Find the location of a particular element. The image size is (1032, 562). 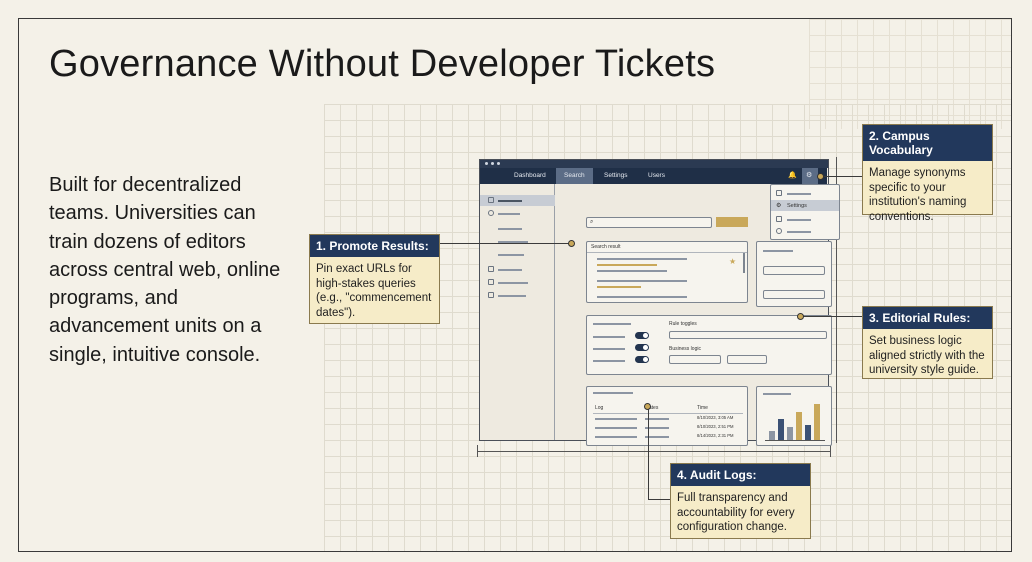

window-titlebar is located at coordinates (654, 164).